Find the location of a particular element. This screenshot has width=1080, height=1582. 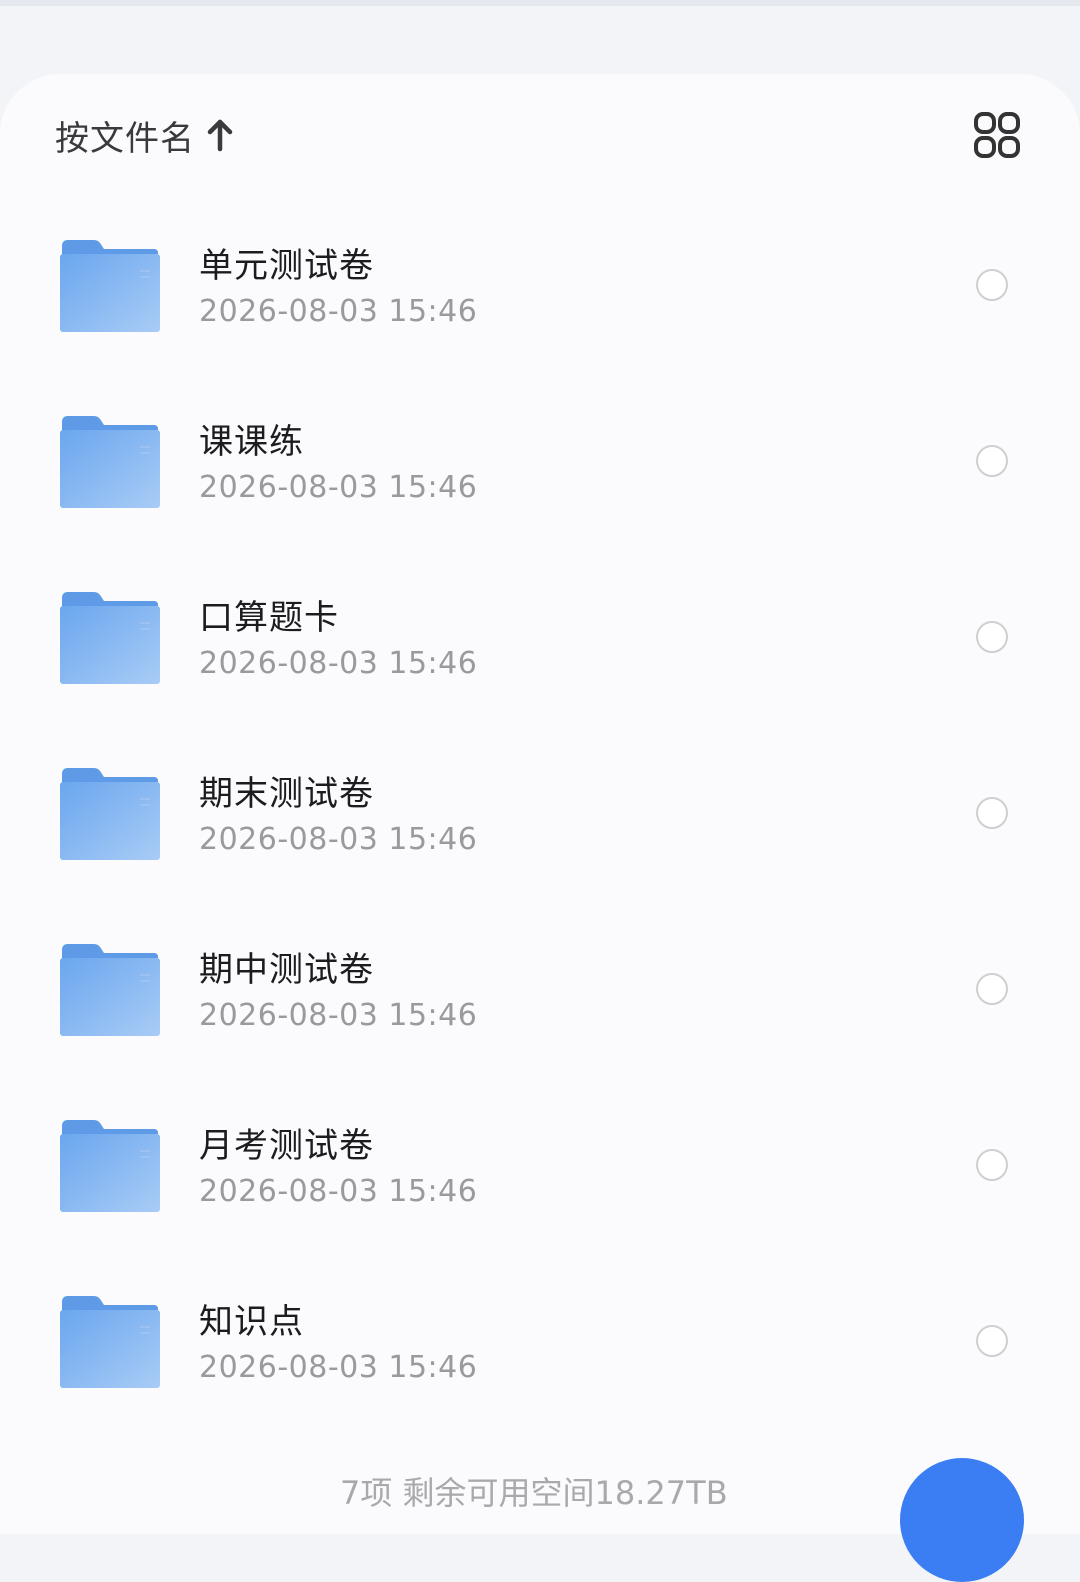

add-button is located at coordinates (962, 1520).